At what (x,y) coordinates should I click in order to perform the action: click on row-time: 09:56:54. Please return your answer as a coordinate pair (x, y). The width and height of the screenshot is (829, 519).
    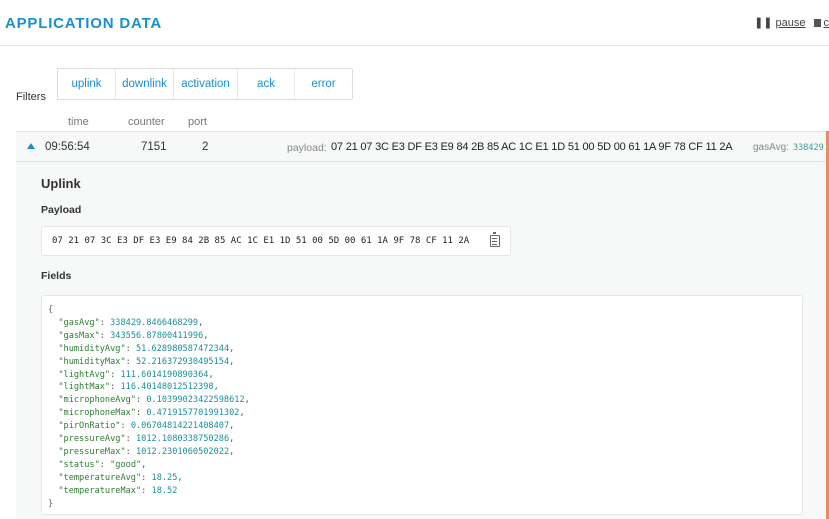
    Looking at the image, I should click on (67, 147).